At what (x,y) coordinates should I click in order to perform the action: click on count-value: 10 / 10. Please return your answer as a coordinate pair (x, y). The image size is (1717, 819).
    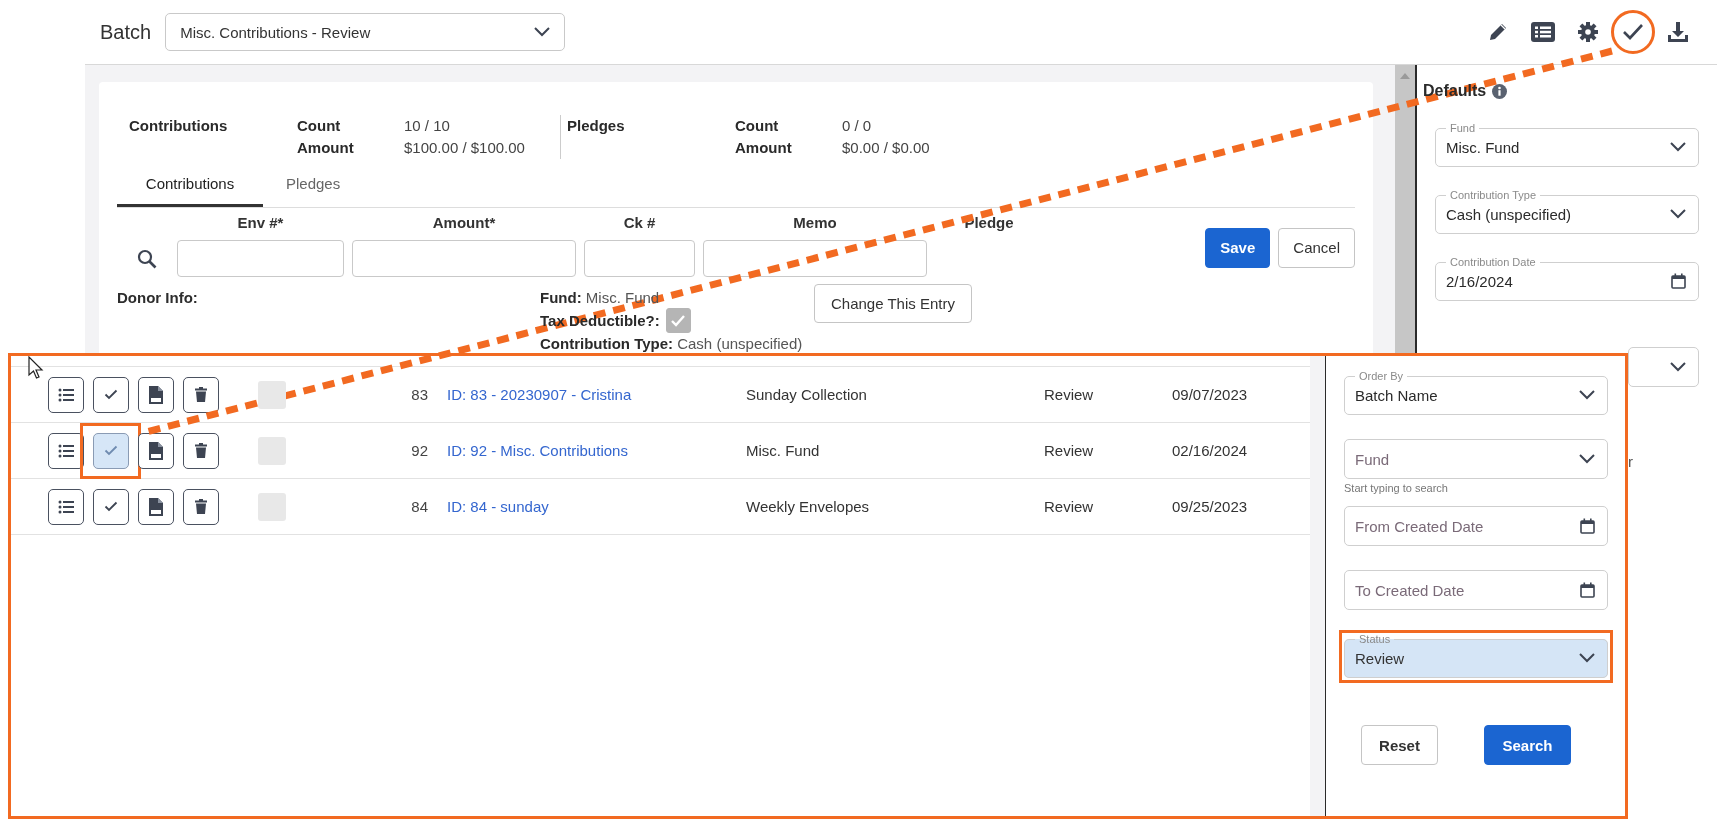
    Looking at the image, I should click on (427, 126).